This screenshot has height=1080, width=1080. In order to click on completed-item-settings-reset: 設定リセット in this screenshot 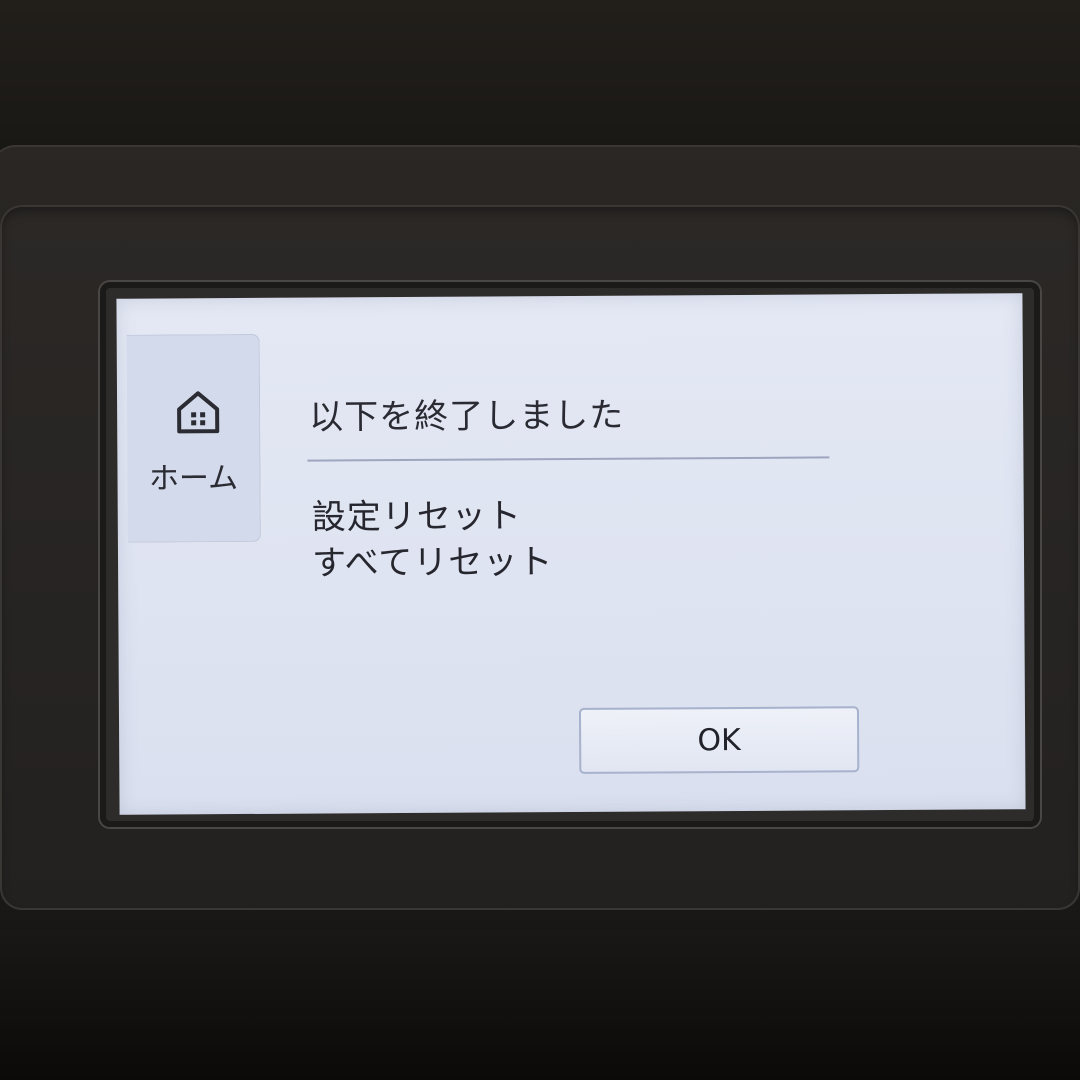, I will do `click(416, 517)`.